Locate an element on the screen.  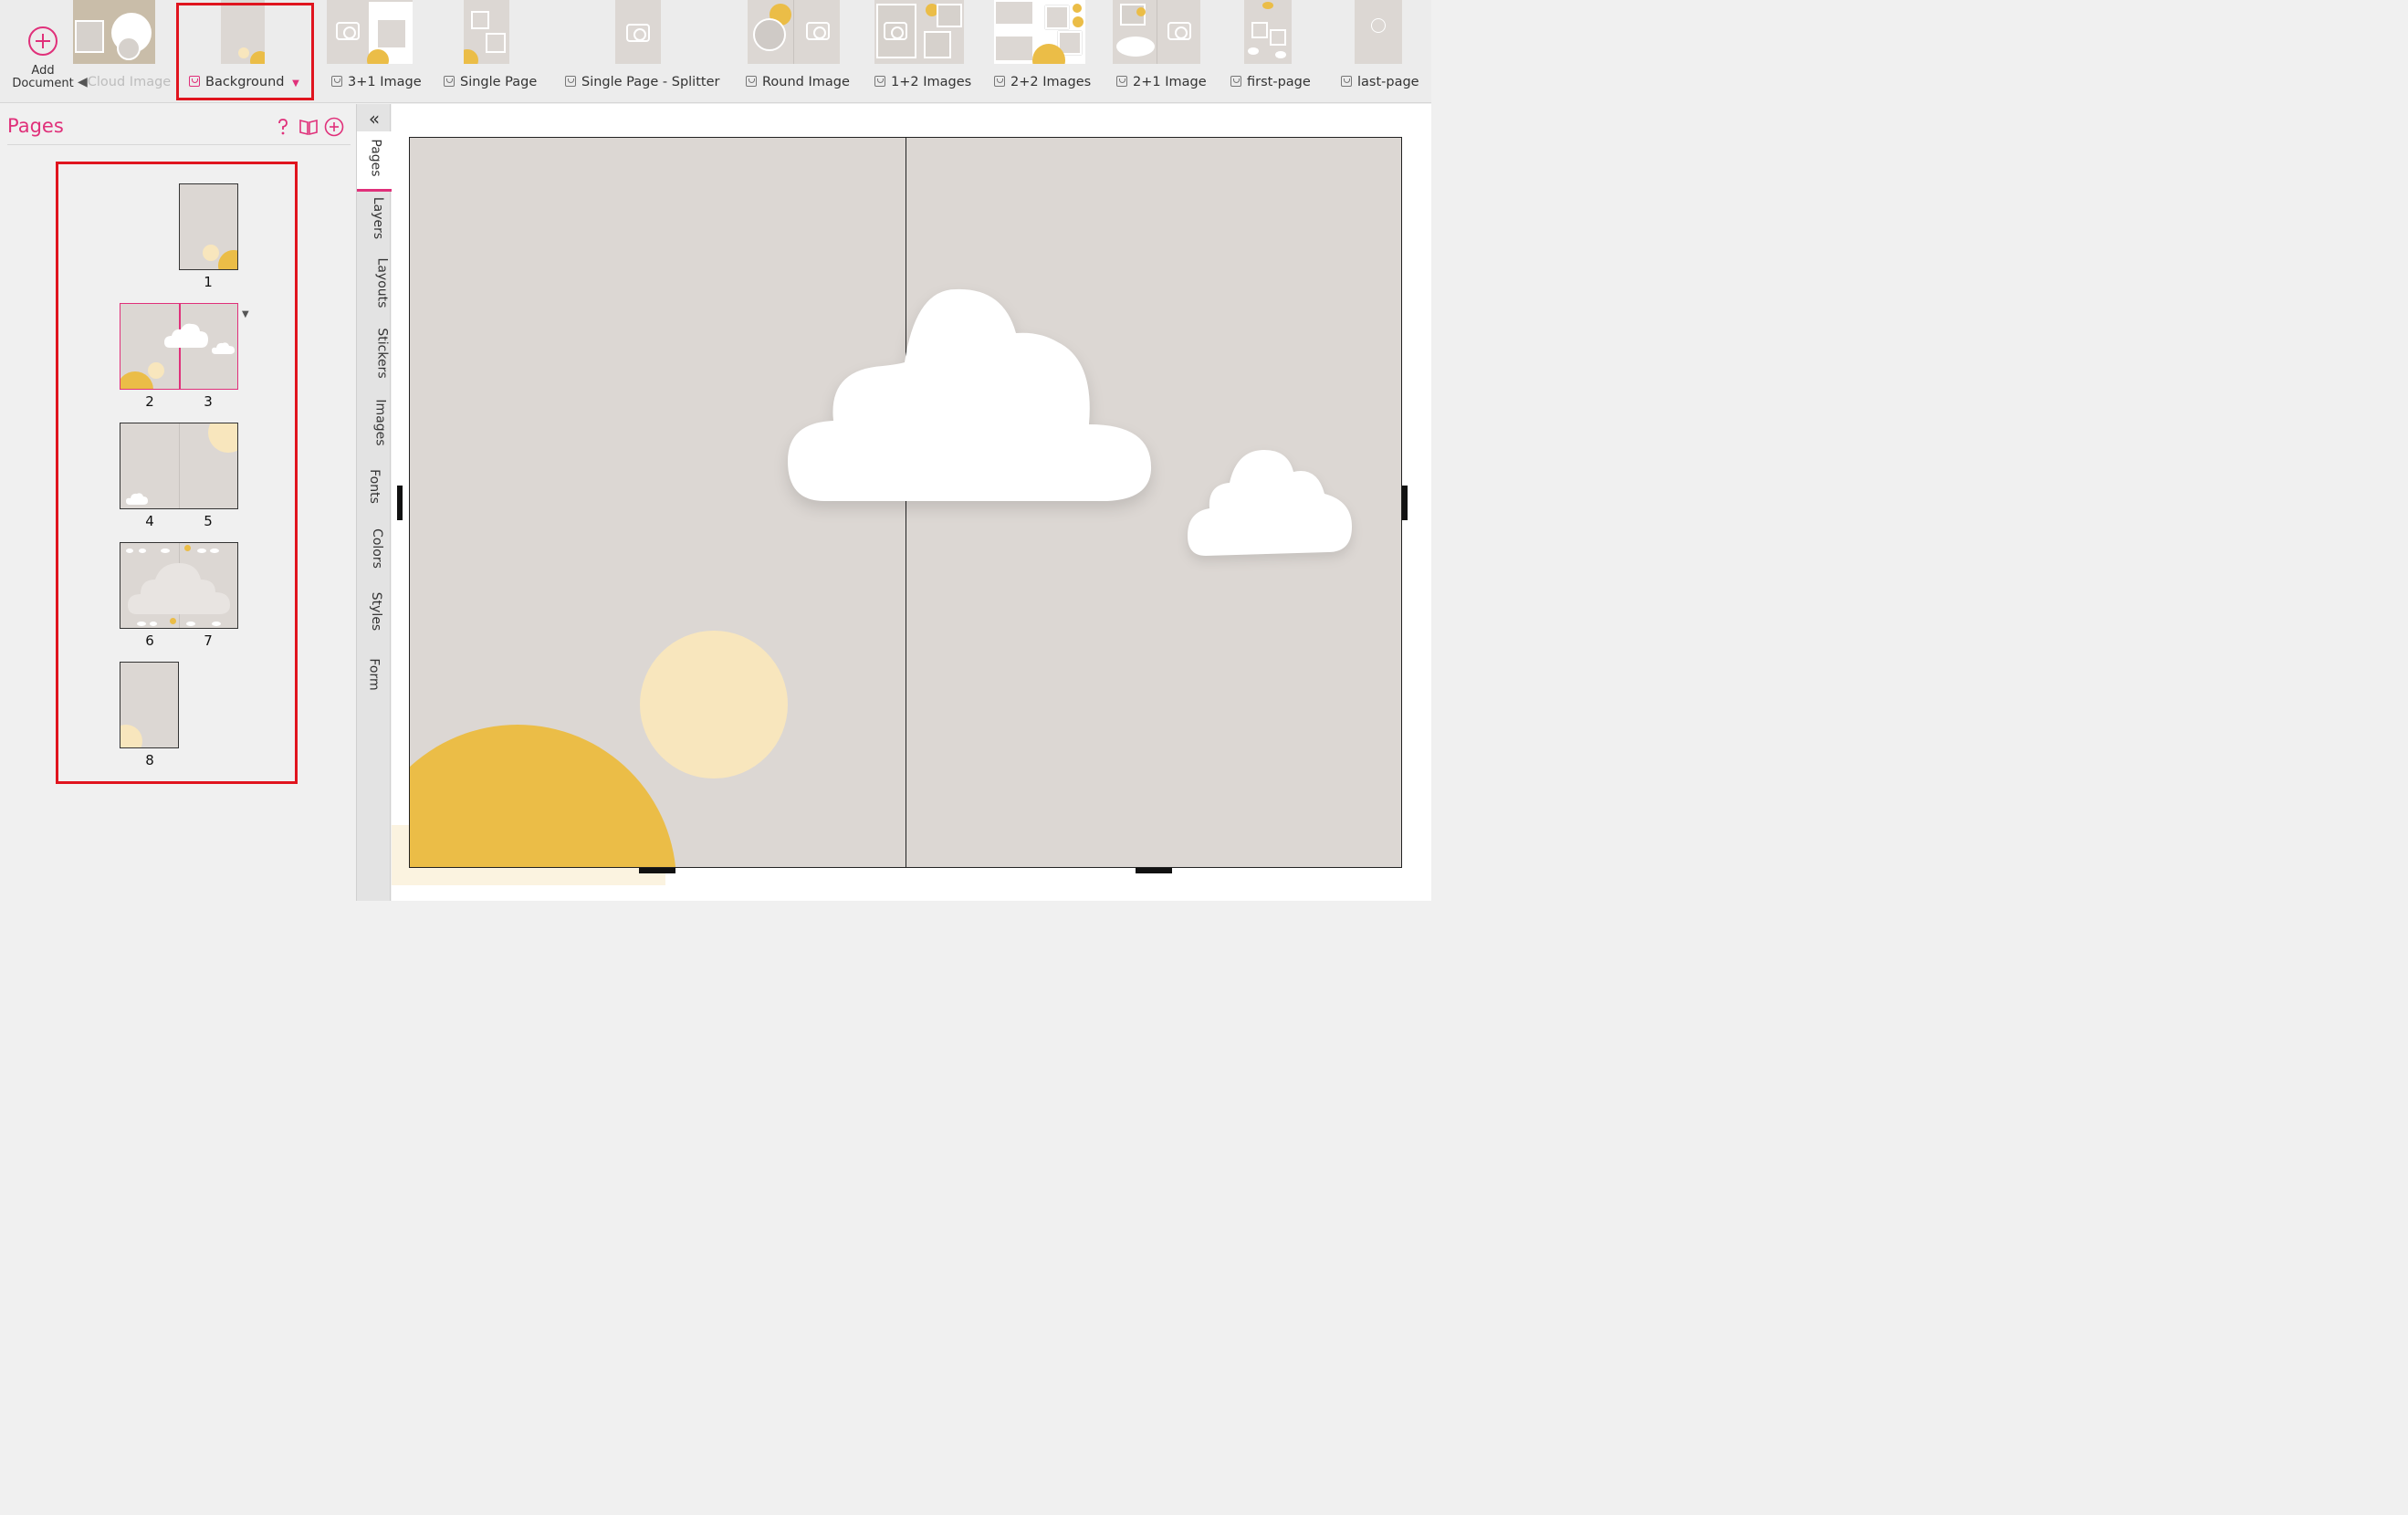
layout-label: Round Image is located at coordinates (798, 82).